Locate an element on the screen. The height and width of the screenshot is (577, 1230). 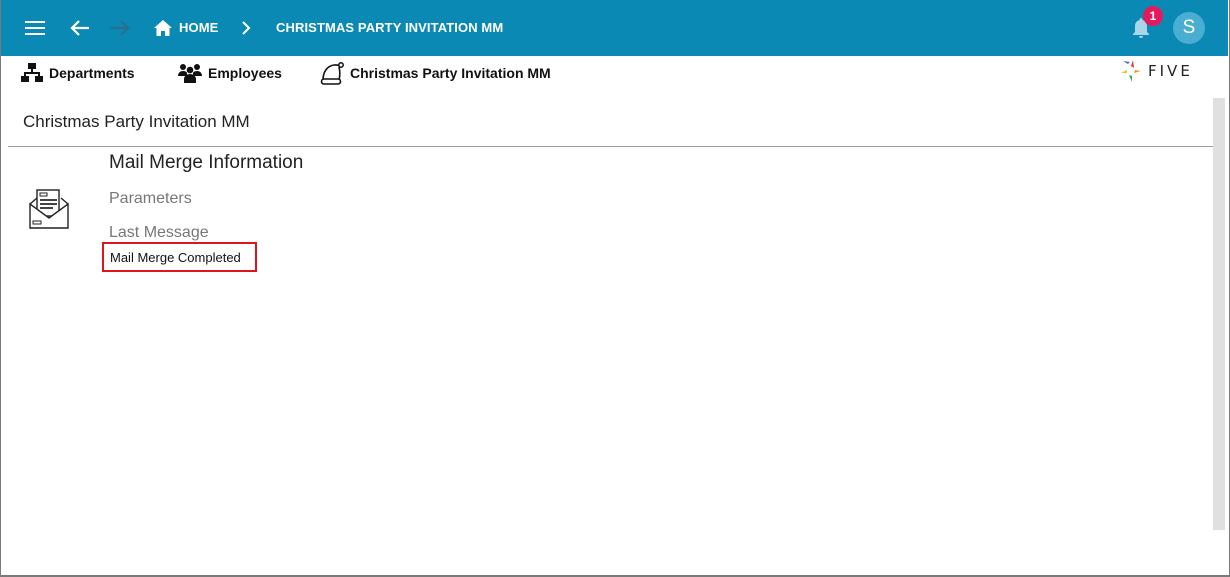
org-chart-icon is located at coordinates (32, 72).